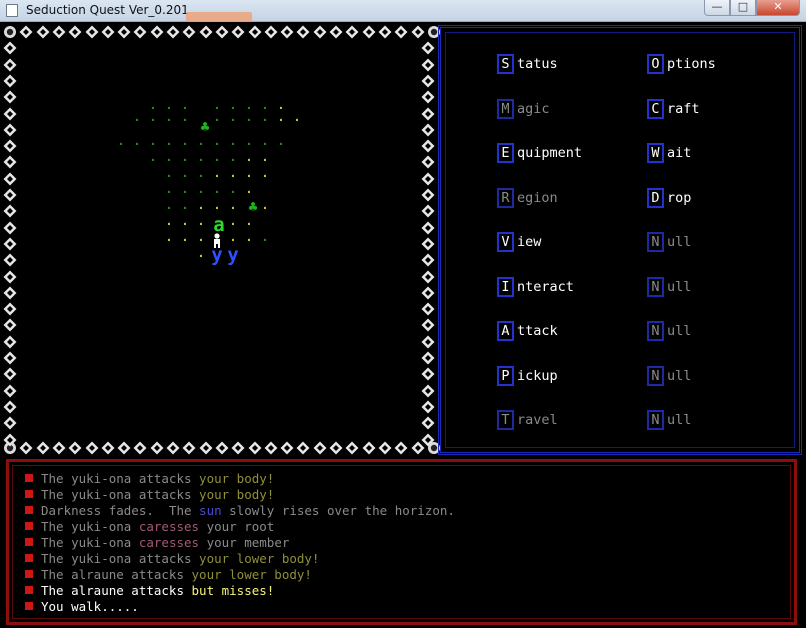 The height and width of the screenshot is (628, 806). What do you see at coordinates (505, 420) in the screenshot?
I see `command-hotkey: T` at bounding box center [505, 420].